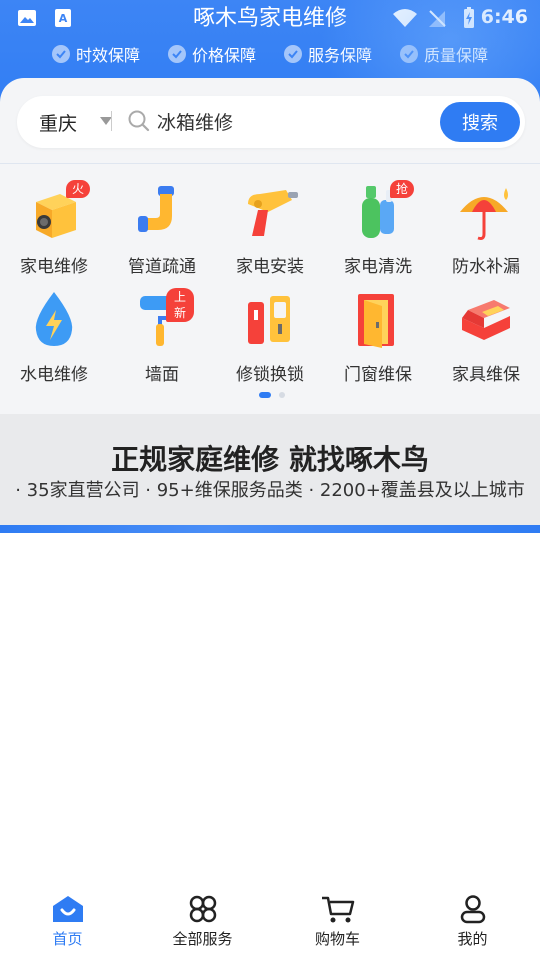  What do you see at coordinates (271, 122) in the screenshot?
I see `search-bar: 重庆 冰箱维修 搜索` at bounding box center [271, 122].